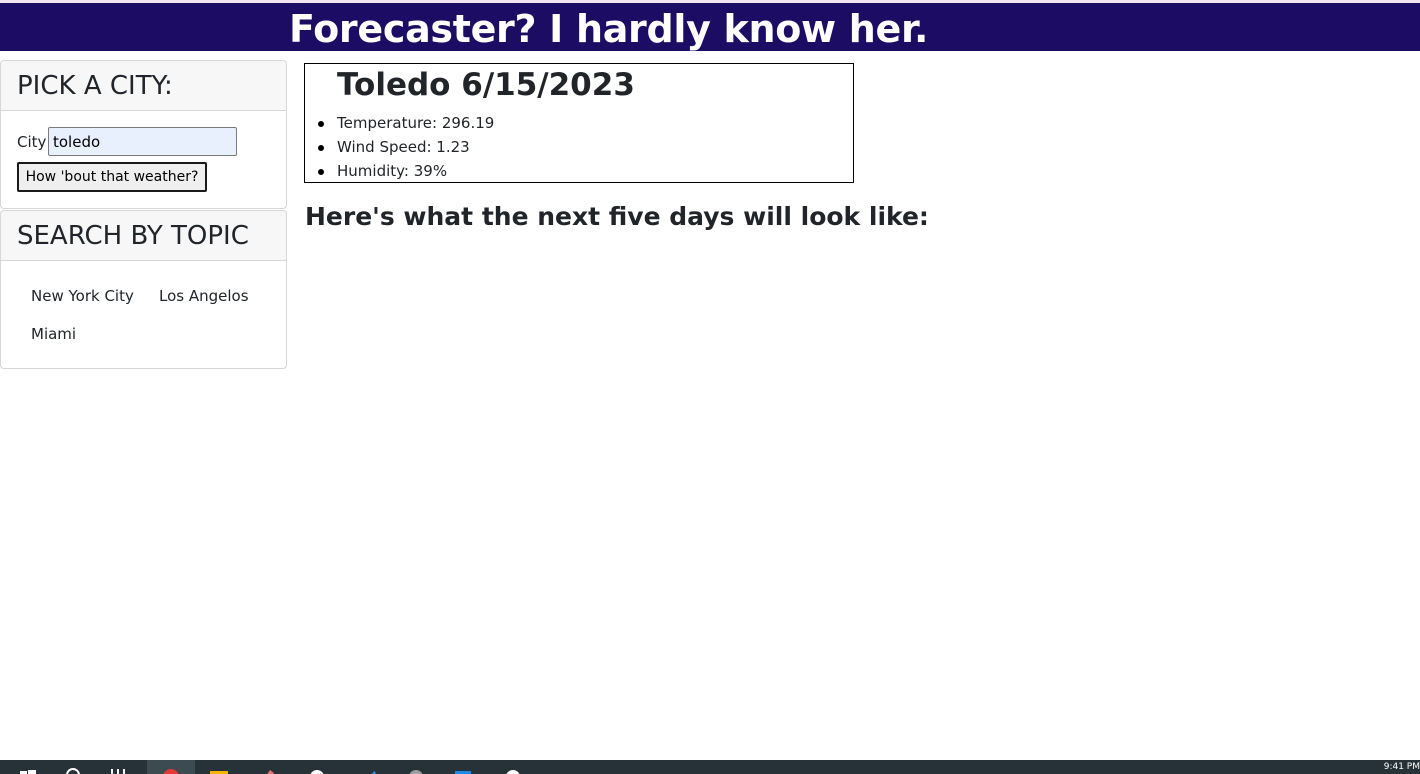 The width and height of the screenshot is (1420, 774). Describe the element at coordinates (392, 171) in the screenshot. I see `humidity-text: Humidity: 39%` at that location.